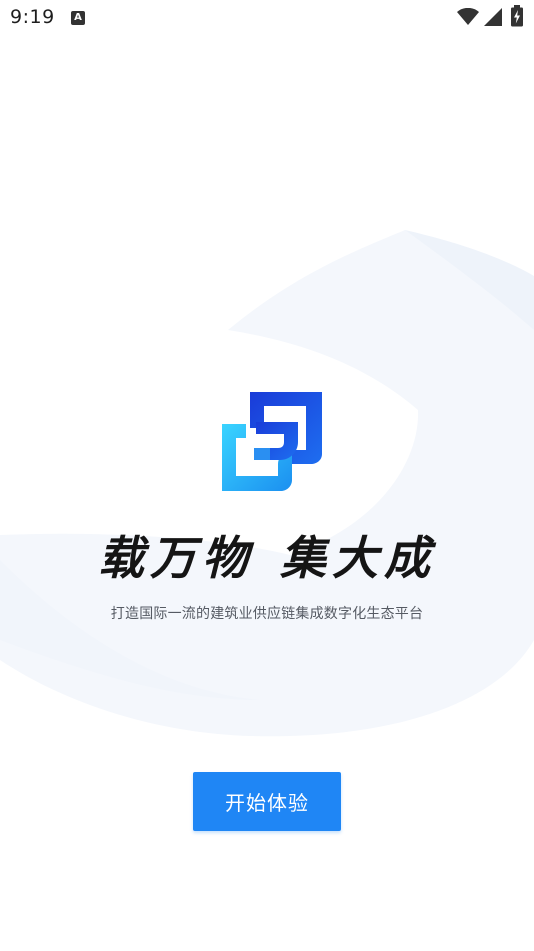 The image size is (534, 951). Describe the element at coordinates (176, 558) in the screenshot. I see `slogan-part-1: 载万物` at that location.